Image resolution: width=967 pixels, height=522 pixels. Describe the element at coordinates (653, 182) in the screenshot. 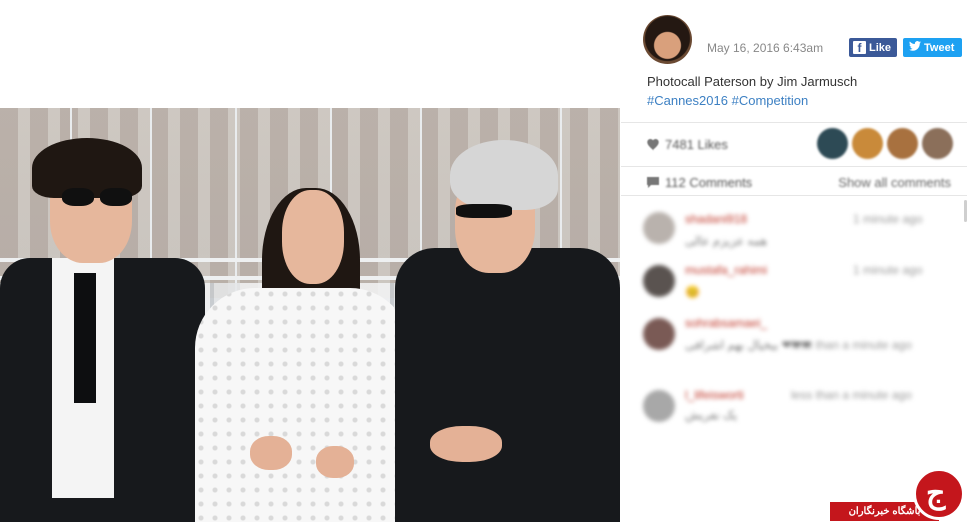

I see `comment-icon` at that location.